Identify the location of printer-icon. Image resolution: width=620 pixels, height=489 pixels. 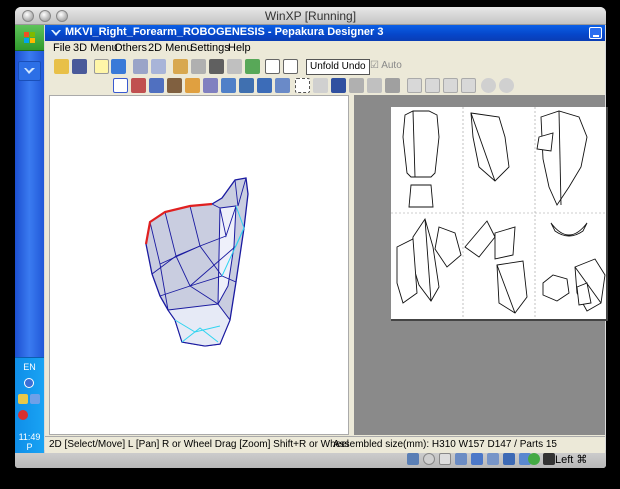
(356, 85).